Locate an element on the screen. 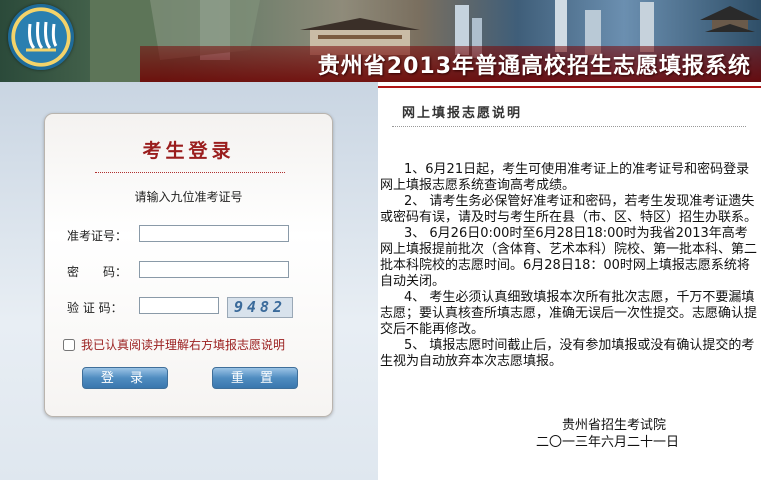 This screenshot has height=480, width=761. agree-checkbox-row: 我已认真阅读并理解右方填报志愿说明 is located at coordinates (174, 344).